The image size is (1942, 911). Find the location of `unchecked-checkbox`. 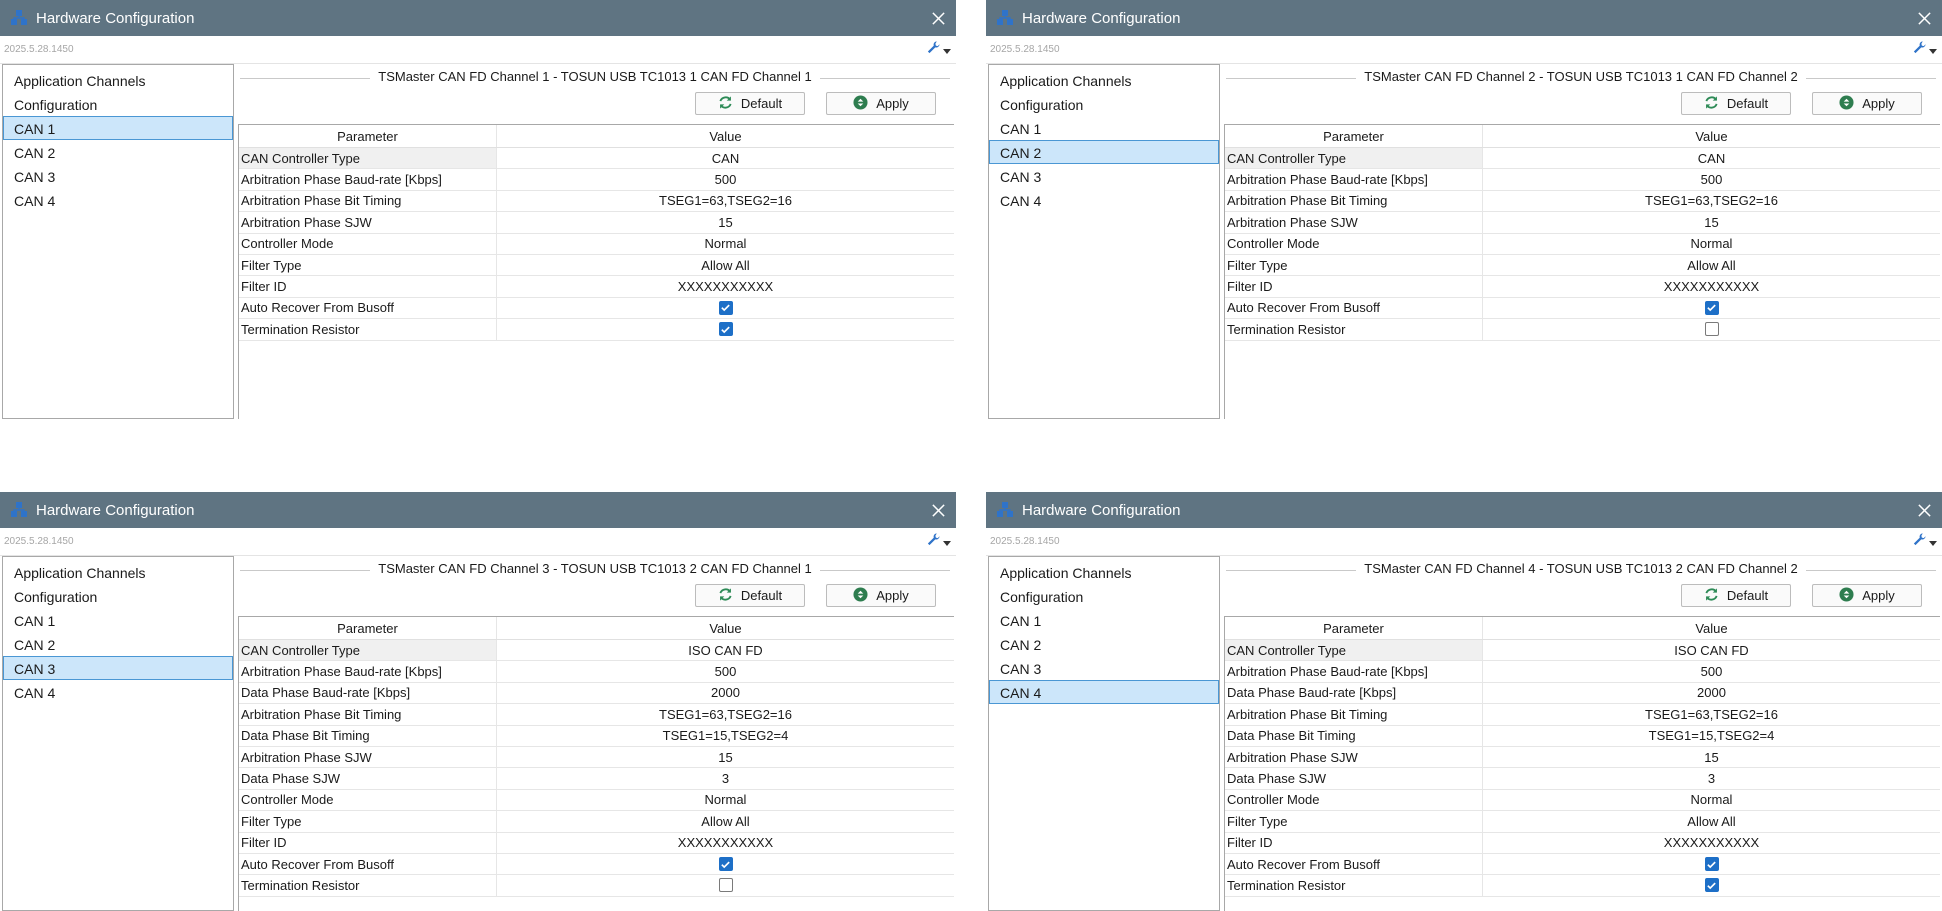

unchecked-checkbox is located at coordinates (725, 885).